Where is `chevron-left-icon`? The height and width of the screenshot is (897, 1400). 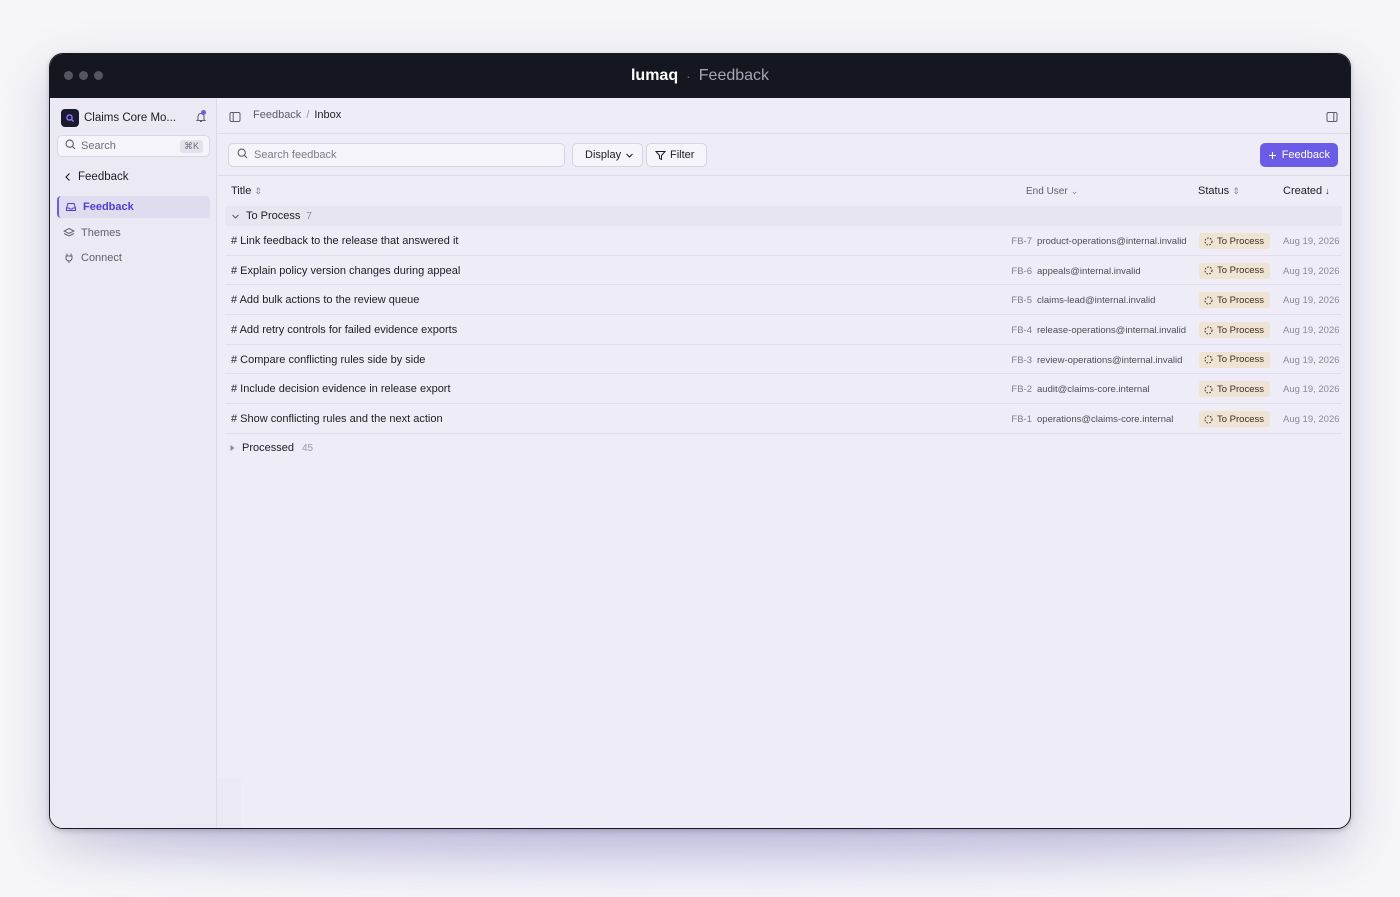
chevron-left-icon is located at coordinates (67, 177).